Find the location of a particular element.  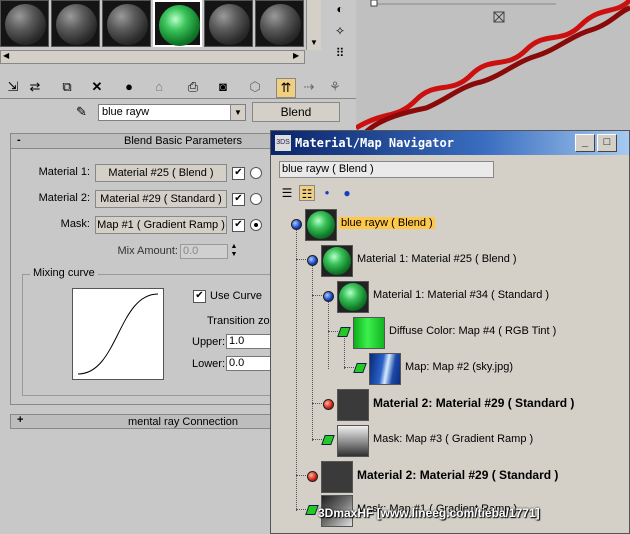

scroll-right-arrow-icon: ▶ is located at coordinates (296, 55).